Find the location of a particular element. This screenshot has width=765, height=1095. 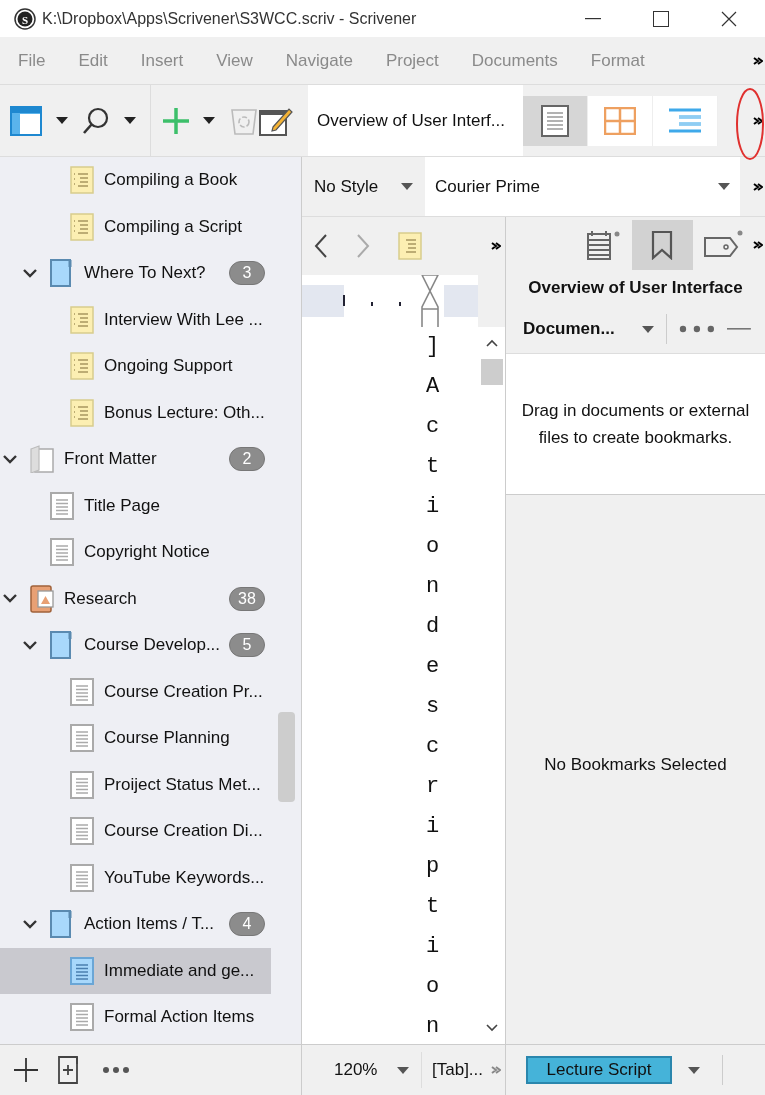

binder-item-label: Compiling a Script is located at coordinates (173, 226).